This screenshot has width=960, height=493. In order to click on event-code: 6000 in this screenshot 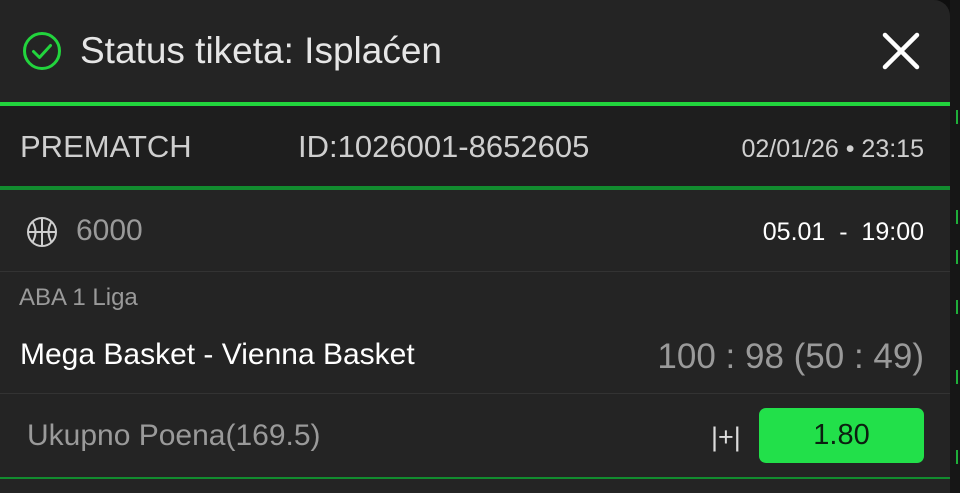, I will do `click(109, 230)`.